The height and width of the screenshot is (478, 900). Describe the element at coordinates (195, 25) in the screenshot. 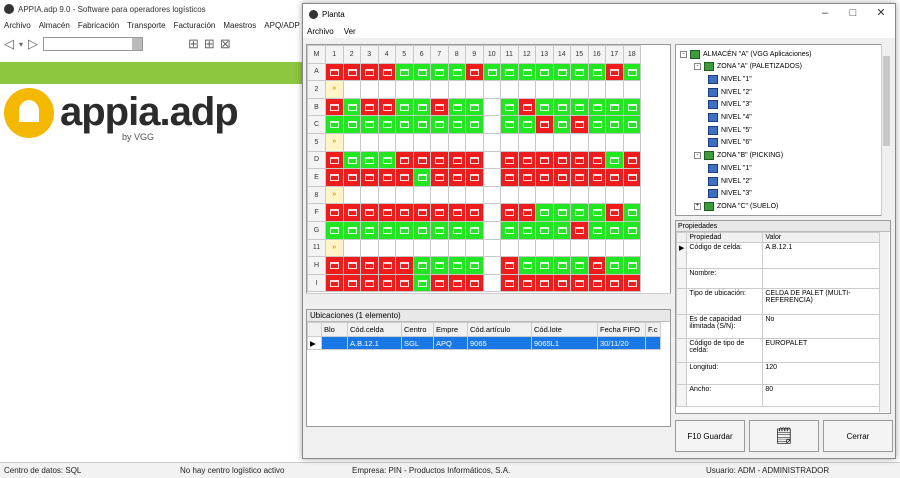

I see `menu-facturacion: Facturación` at that location.